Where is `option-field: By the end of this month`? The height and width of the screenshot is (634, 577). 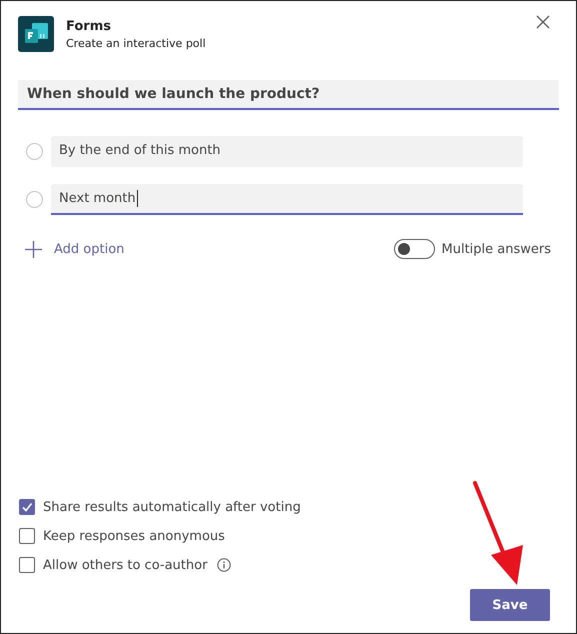
option-field: By the end of this month is located at coordinates (287, 151).